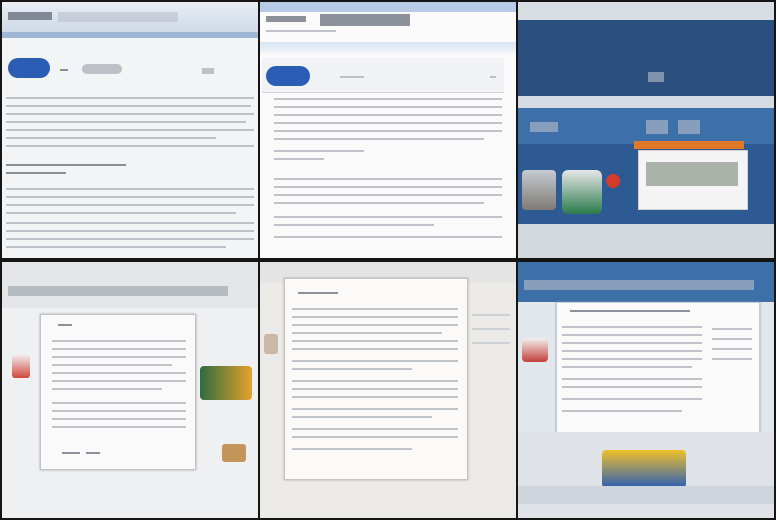  What do you see at coordinates (656, 77) in the screenshot?
I see `header-icon` at bounding box center [656, 77].